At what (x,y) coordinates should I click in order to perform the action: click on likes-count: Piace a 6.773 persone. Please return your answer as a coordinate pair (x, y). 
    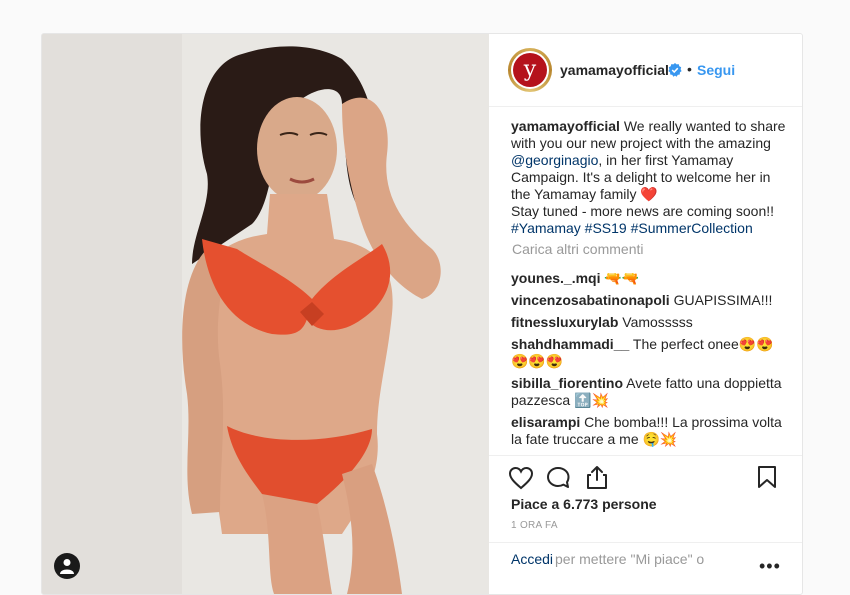
    Looking at the image, I should click on (584, 504).